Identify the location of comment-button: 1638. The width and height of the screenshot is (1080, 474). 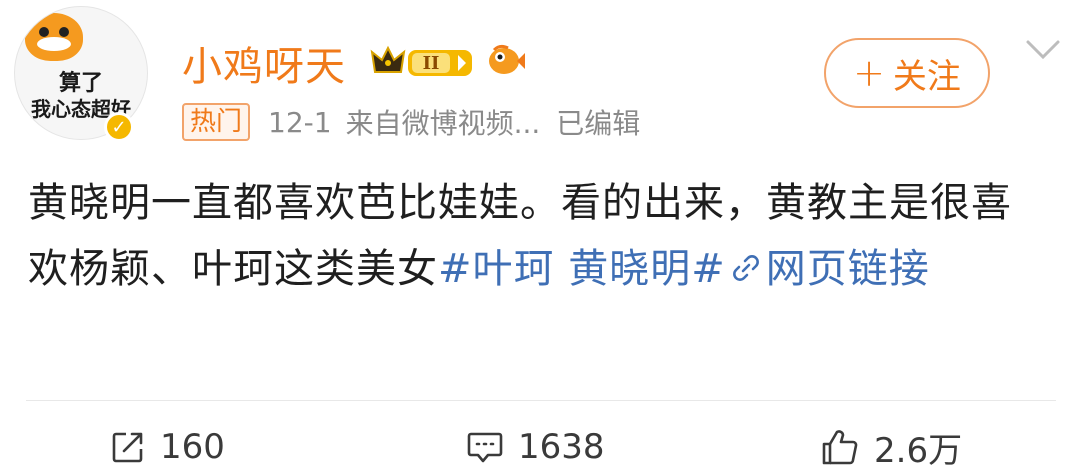
(535, 447).